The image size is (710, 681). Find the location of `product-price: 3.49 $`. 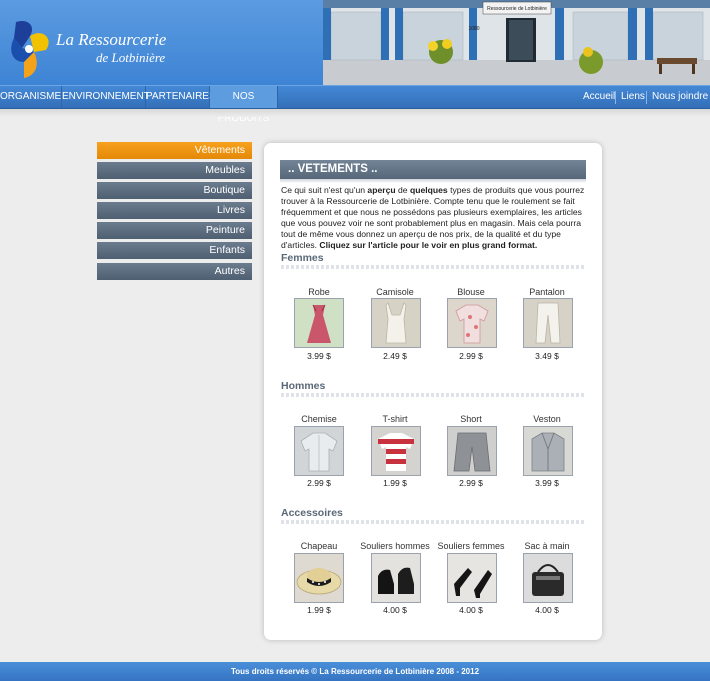

product-price: 3.49 $ is located at coordinates (547, 356).